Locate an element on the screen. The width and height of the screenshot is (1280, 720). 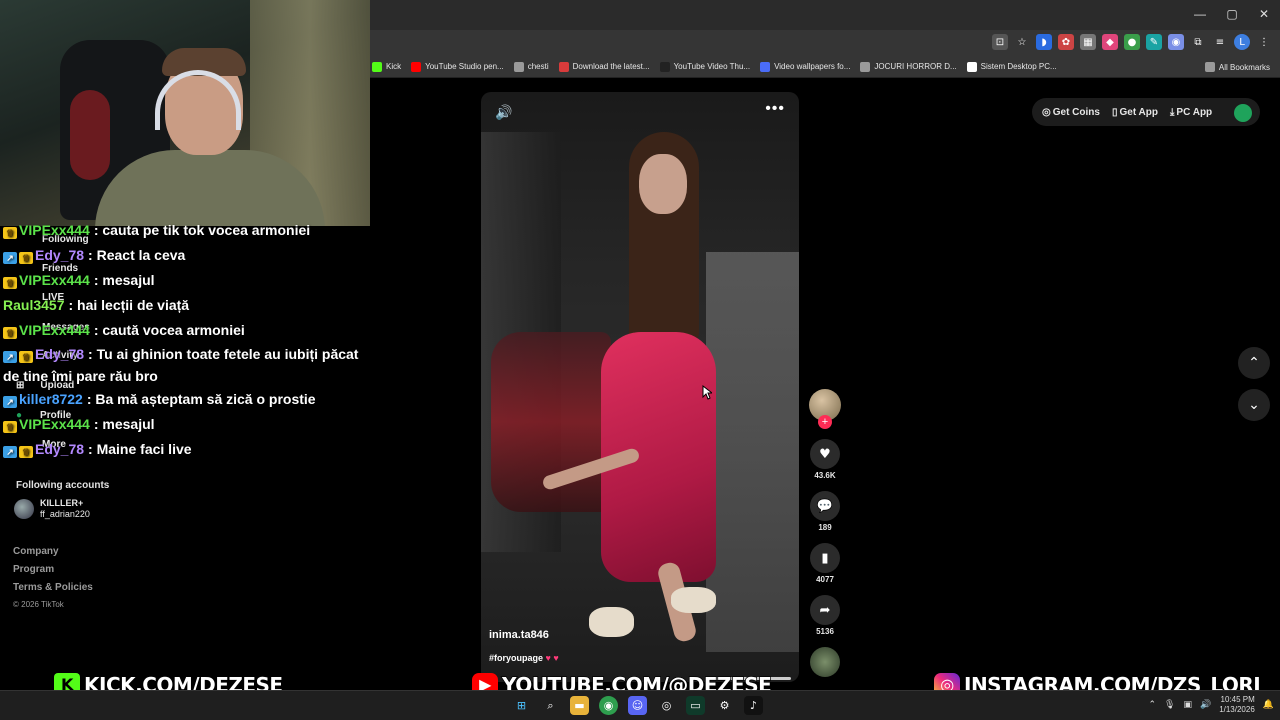
bookmark-item: Kick is located at coordinates (387, 66).